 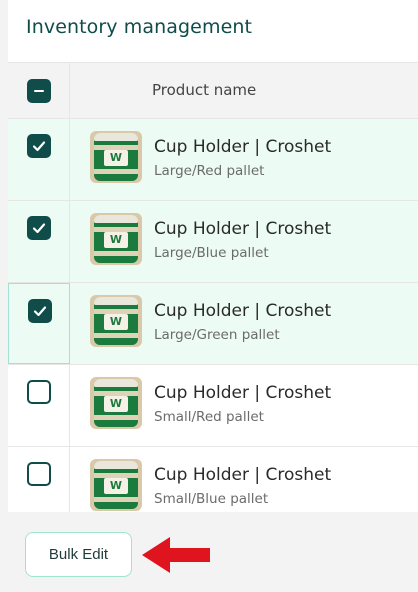 I want to click on product-variant: Small/Blue pallet, so click(x=211, y=499).